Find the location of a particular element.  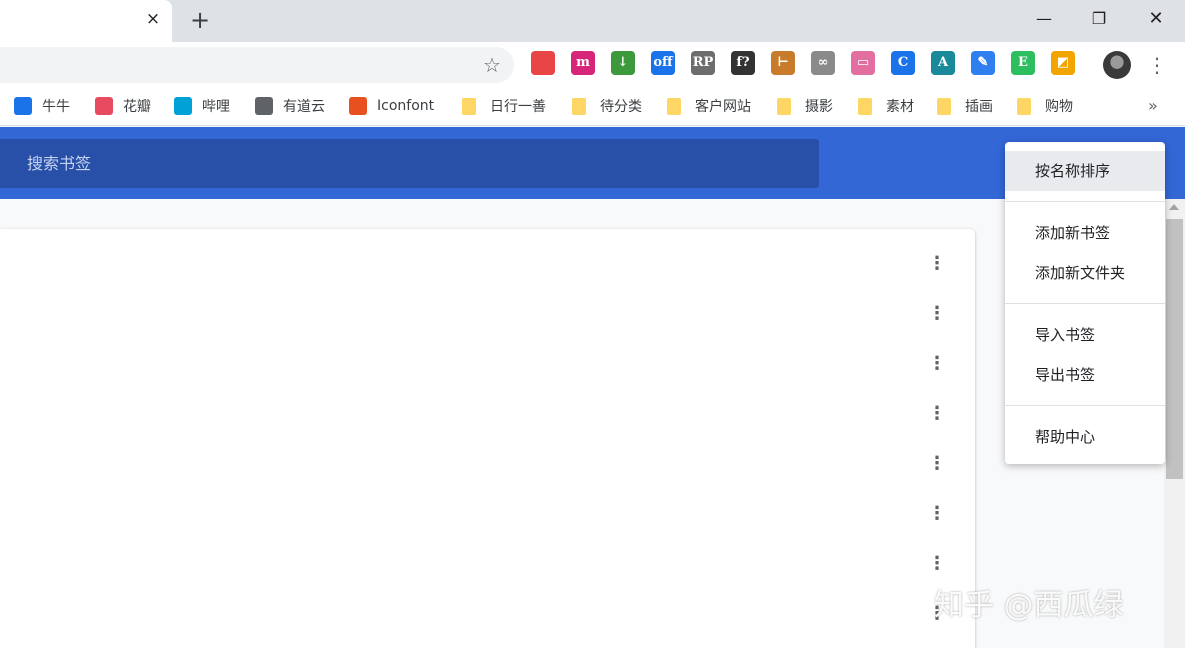

bookmark-item: 花瓣 is located at coordinates (123, 106).